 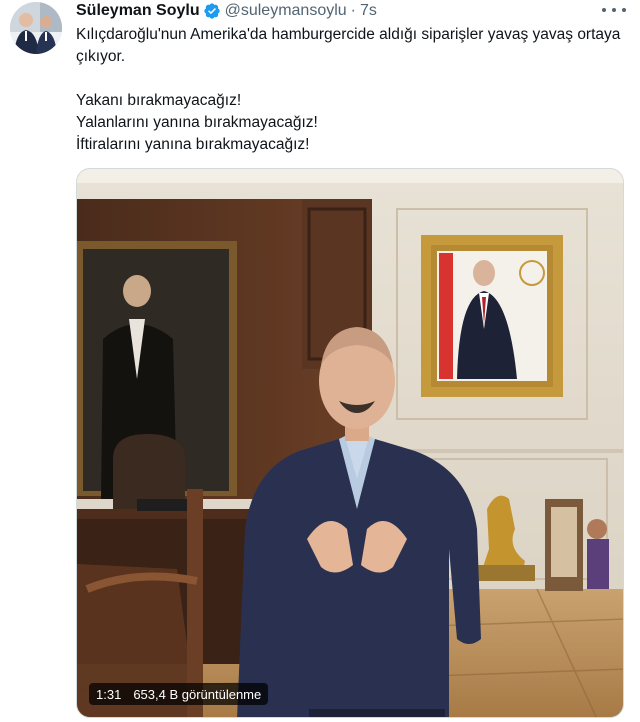 I want to click on timestamp: 7s, so click(x=368, y=11).